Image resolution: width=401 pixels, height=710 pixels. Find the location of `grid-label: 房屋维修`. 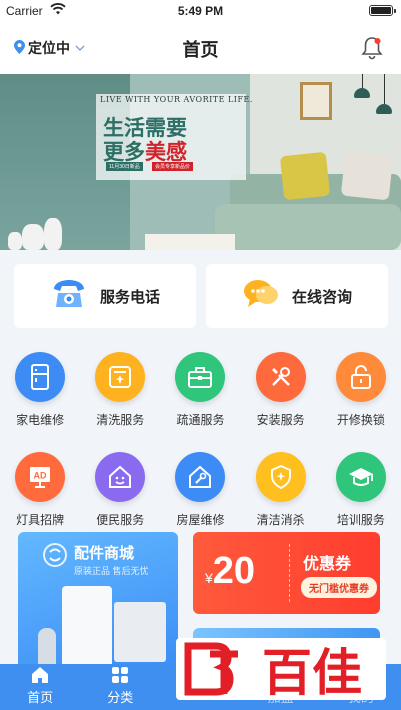

grid-label: 房屋维修 is located at coordinates (200, 520).